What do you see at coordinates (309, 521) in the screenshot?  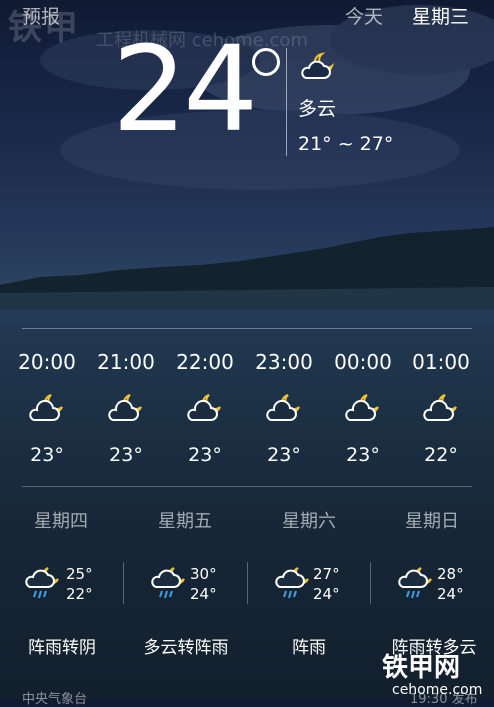 I see `day-name: 星期六` at bounding box center [309, 521].